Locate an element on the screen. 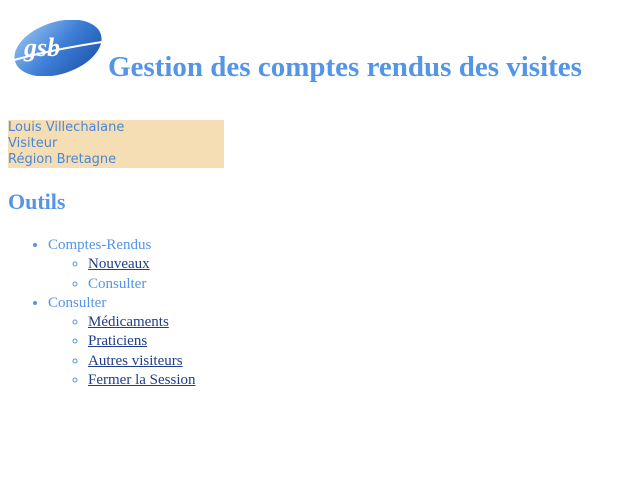 This screenshot has height=478, width=639. menu-item-autres-visiteurs: Autres visiteurs is located at coordinates (141, 361).